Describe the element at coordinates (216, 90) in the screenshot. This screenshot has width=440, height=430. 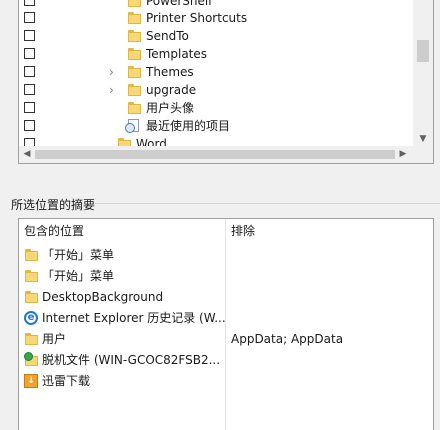
I see `tree-item-upgrade: › upgrade` at that location.